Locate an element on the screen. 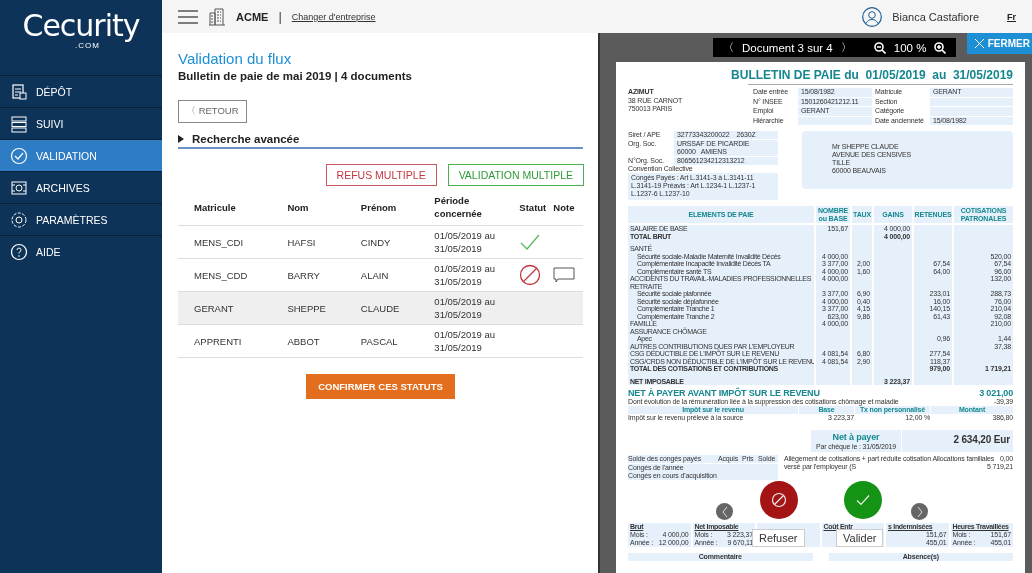 The width and height of the screenshot is (1032, 573). comment-icon is located at coordinates (564, 275).